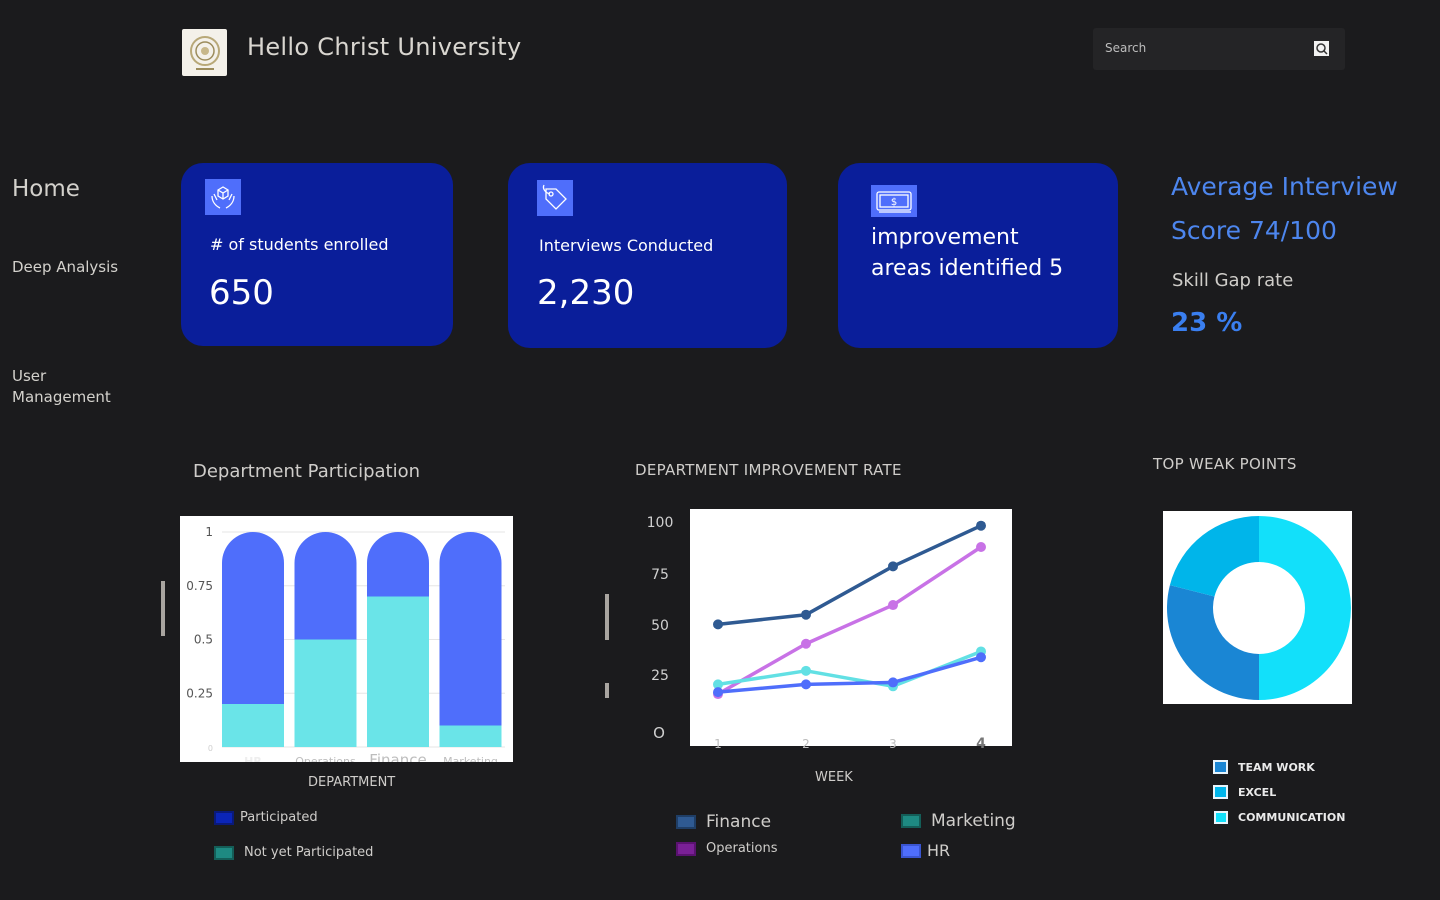 The height and width of the screenshot is (900, 1440). Describe the element at coordinates (851, 627) in the screenshot. I see `line-plot-area` at that location.